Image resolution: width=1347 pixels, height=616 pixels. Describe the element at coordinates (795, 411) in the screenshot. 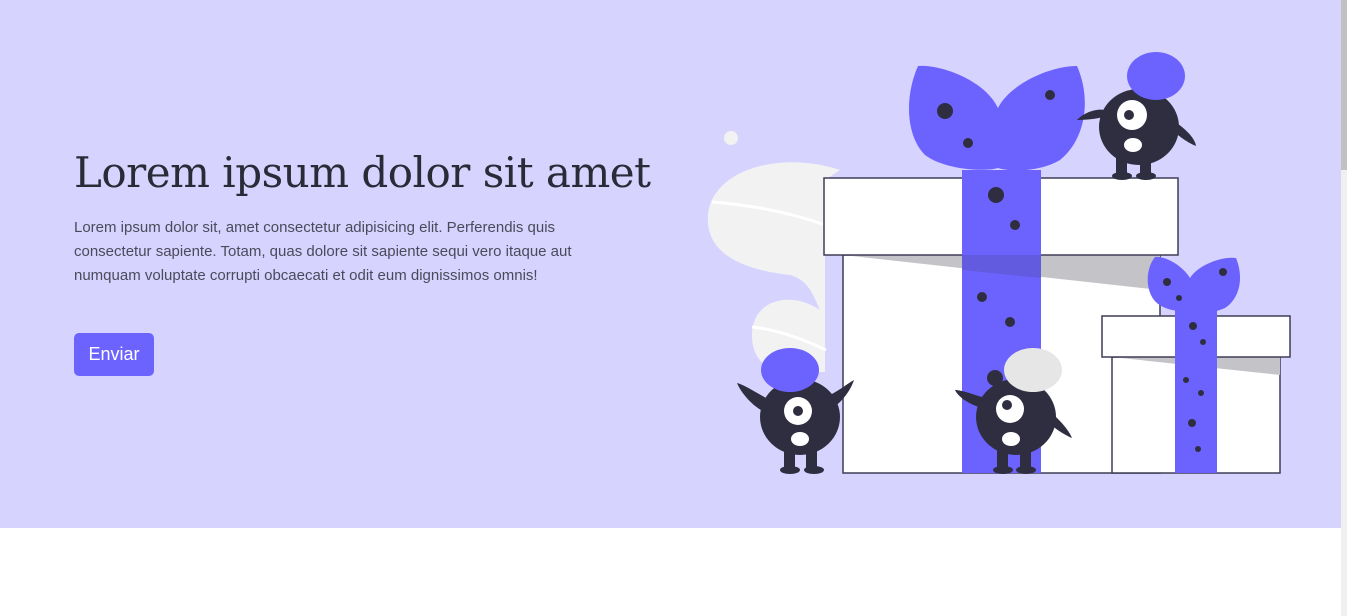

I see `monster-bottom-left` at that location.